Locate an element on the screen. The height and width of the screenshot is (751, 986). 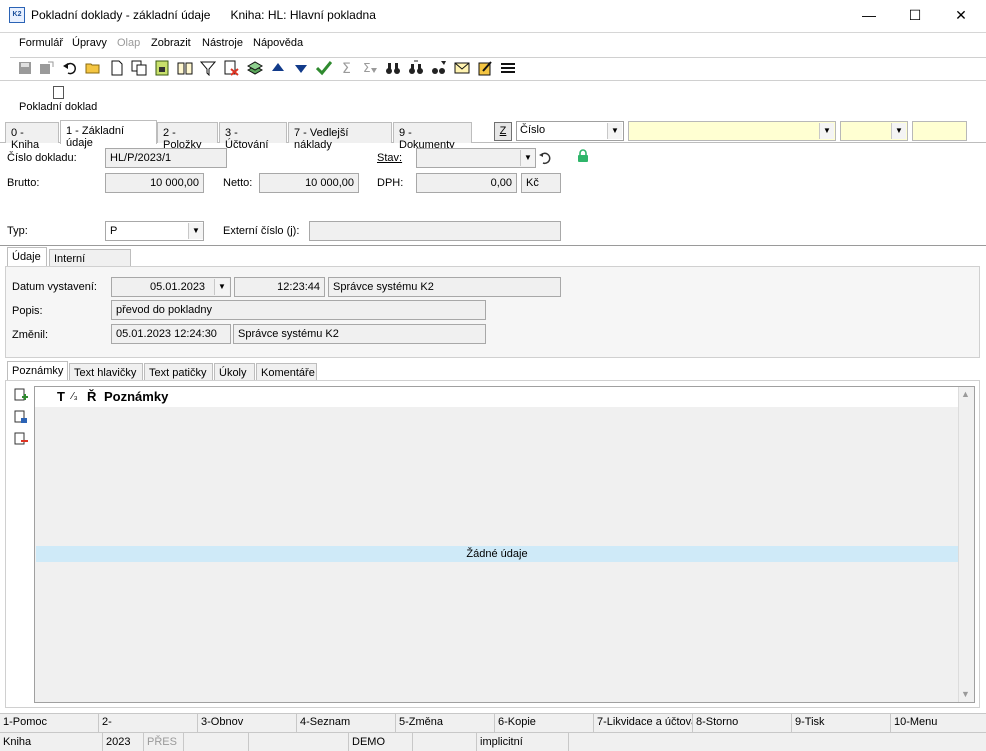
tab-uctovani: 3 - Účtování is located at coordinates (253, 136).